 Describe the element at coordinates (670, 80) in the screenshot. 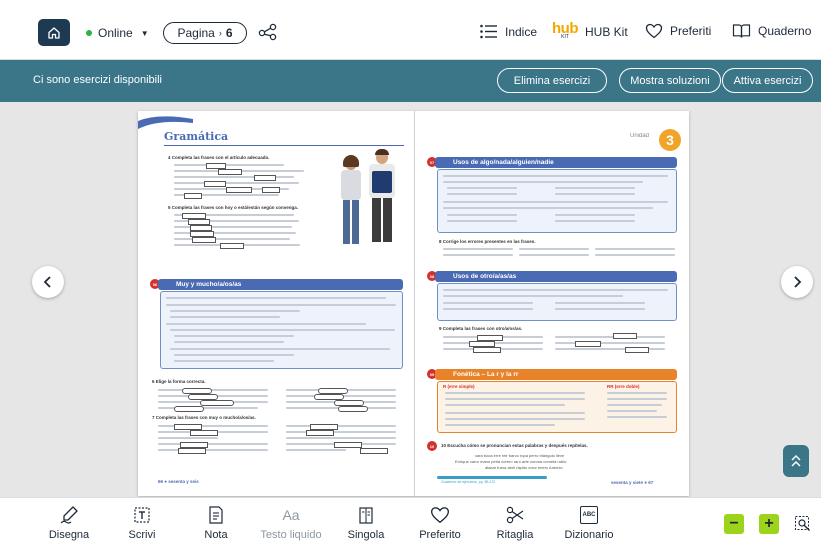

I see `mostra-soluzioni-button: Mostra soluzioni` at that location.